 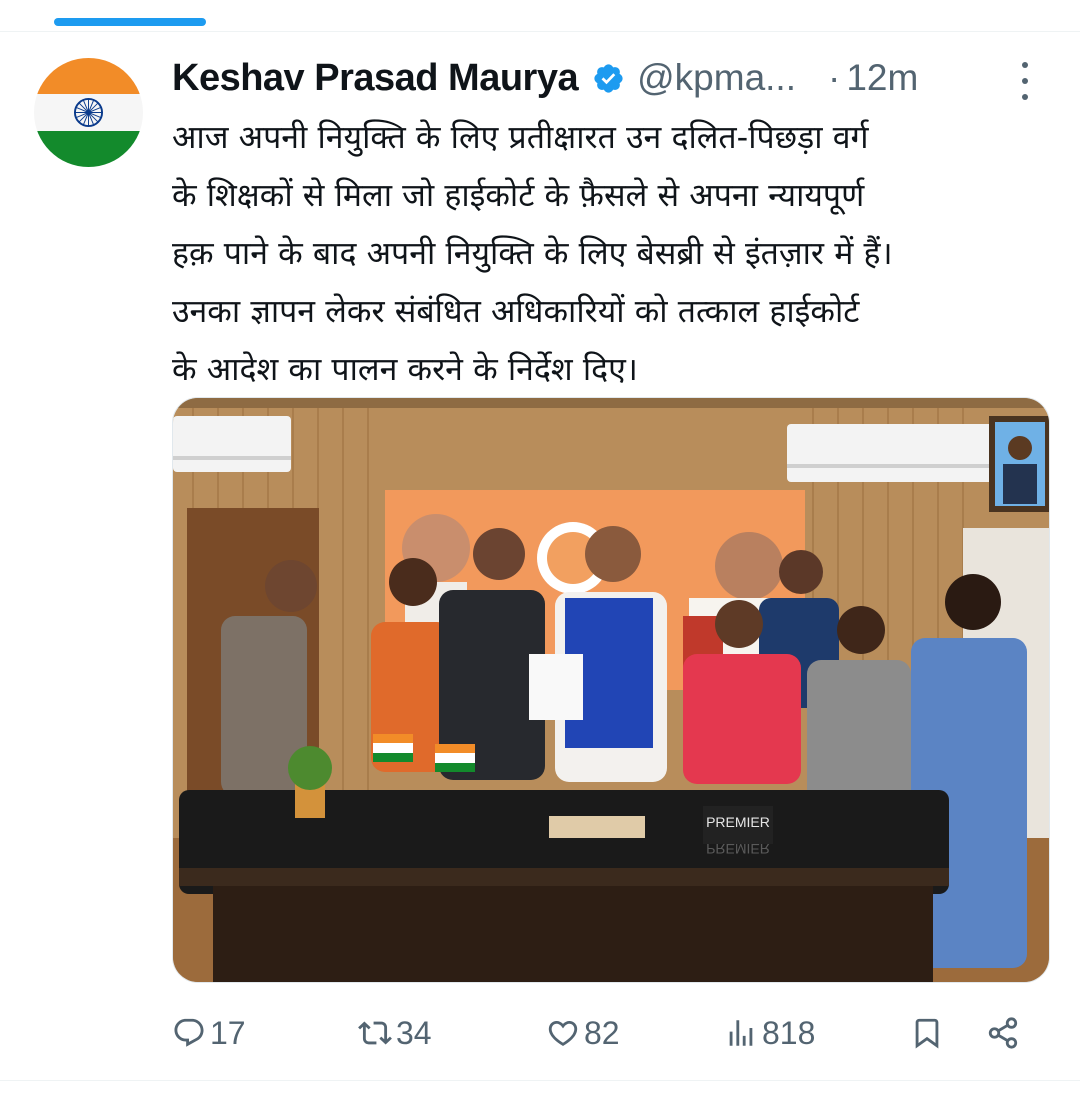 I want to click on bookmark-button, so click(x=927, y=1033).